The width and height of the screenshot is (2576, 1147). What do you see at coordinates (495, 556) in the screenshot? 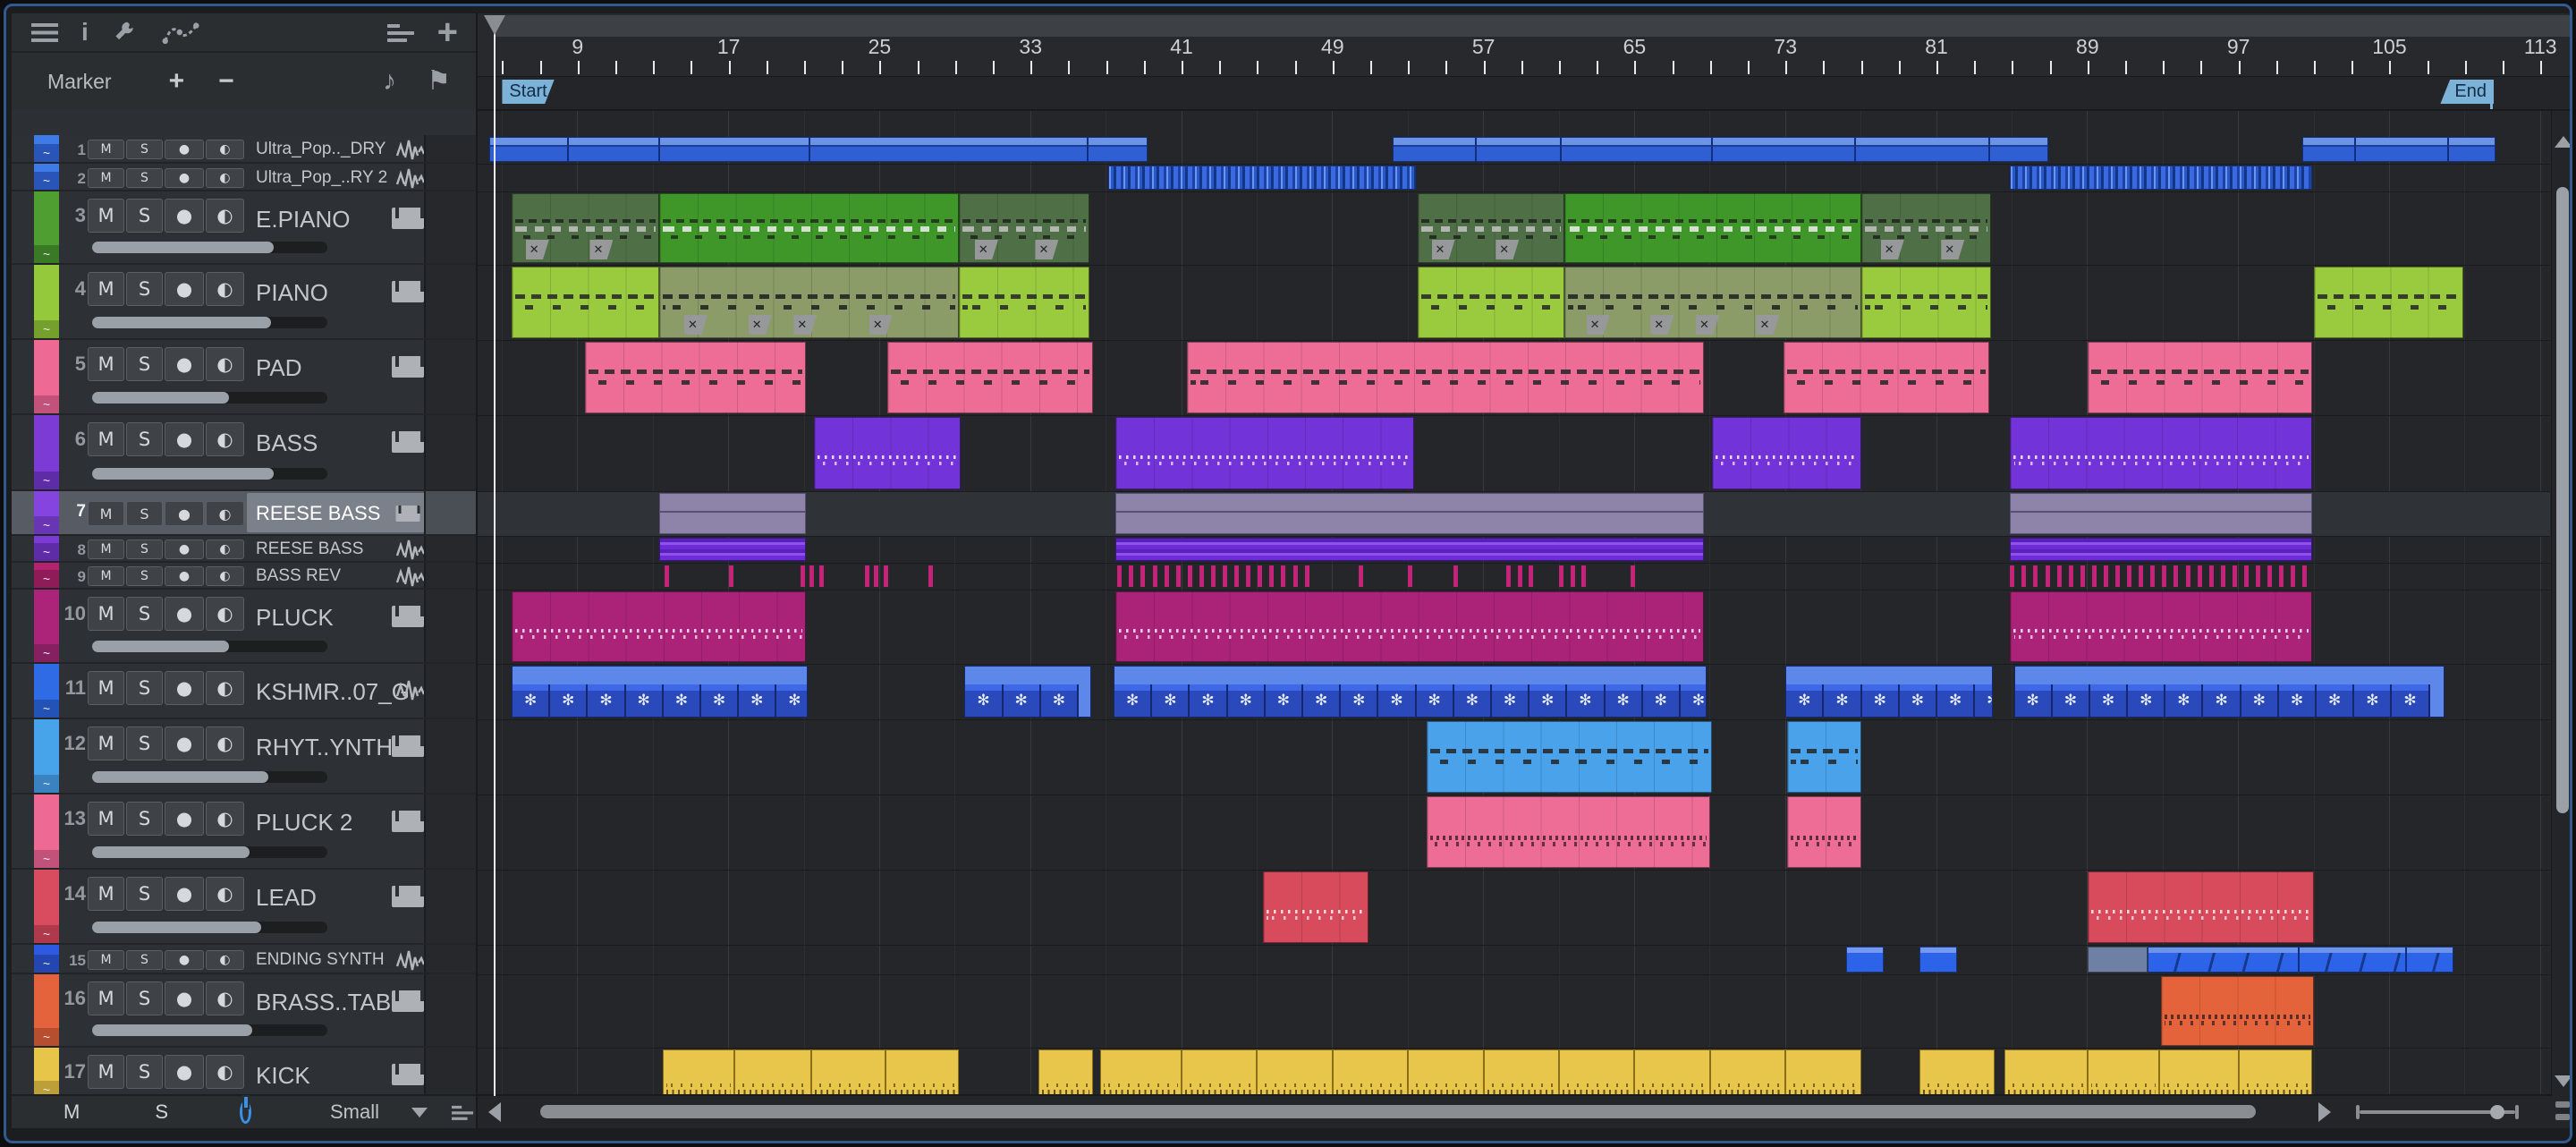
I see `playhead-line` at bounding box center [495, 556].